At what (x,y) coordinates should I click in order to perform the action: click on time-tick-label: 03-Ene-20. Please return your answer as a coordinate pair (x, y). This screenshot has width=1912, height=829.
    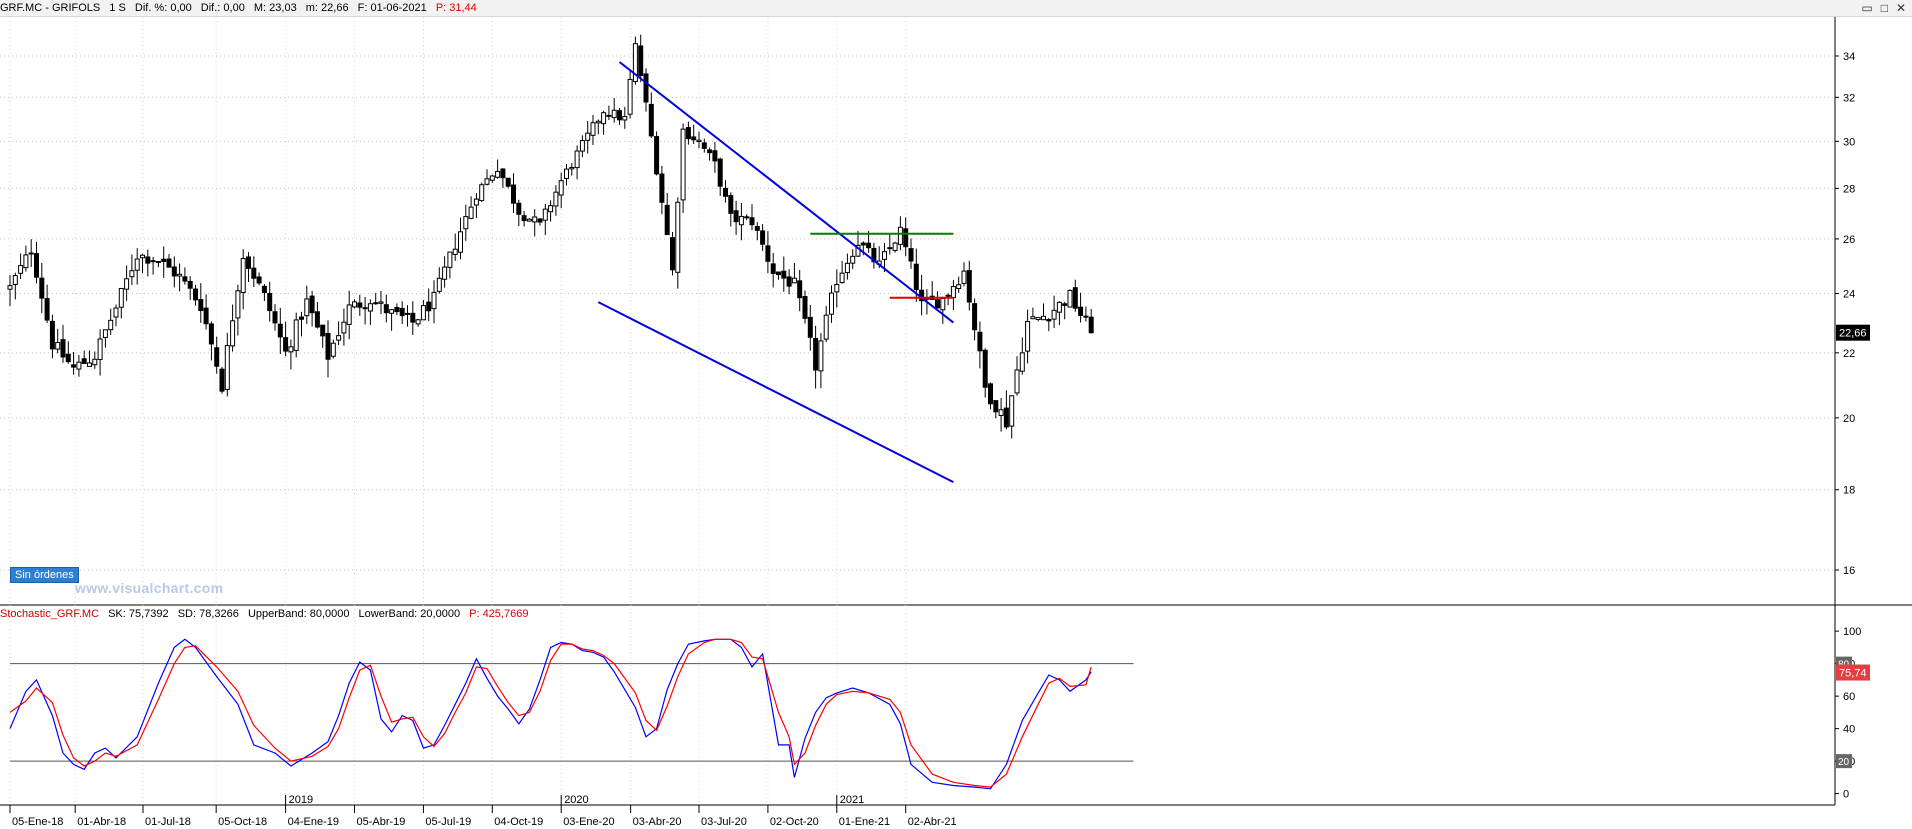
    Looking at the image, I should click on (588, 822).